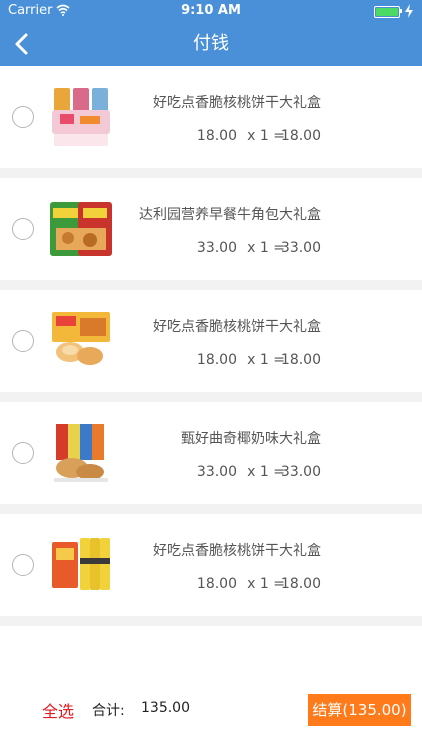  What do you see at coordinates (359, 710) in the screenshot?
I see `checkout-button: 结算(135.00)` at bounding box center [359, 710].